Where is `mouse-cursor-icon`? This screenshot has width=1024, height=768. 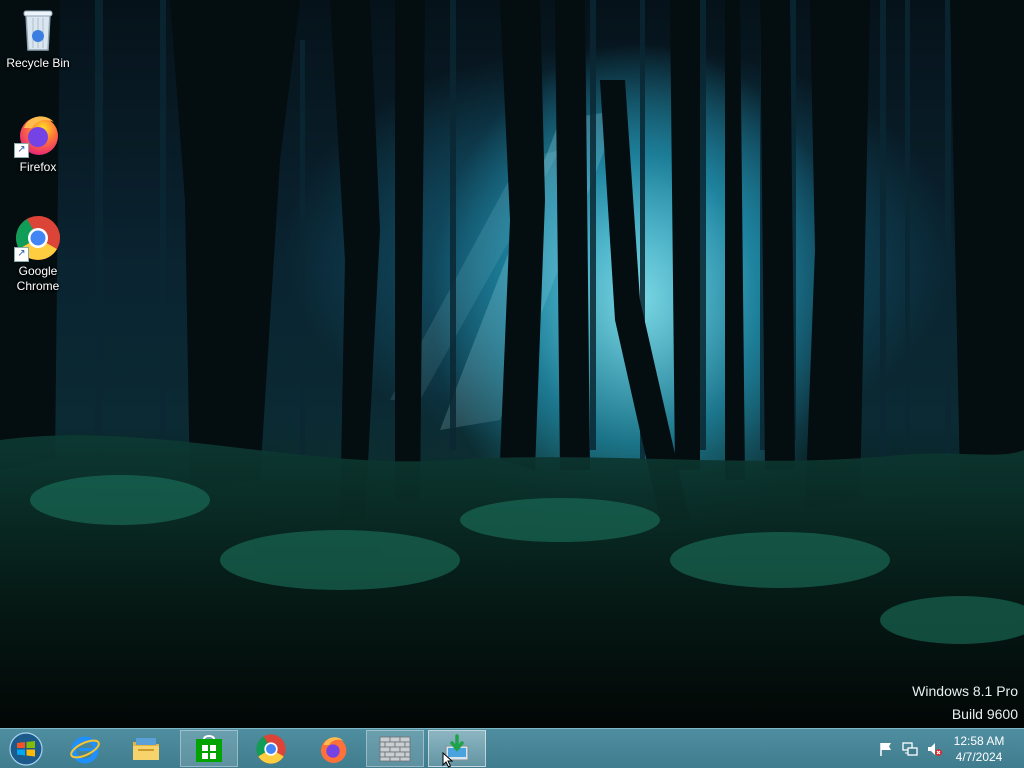 mouse-cursor-icon is located at coordinates (448, 760).